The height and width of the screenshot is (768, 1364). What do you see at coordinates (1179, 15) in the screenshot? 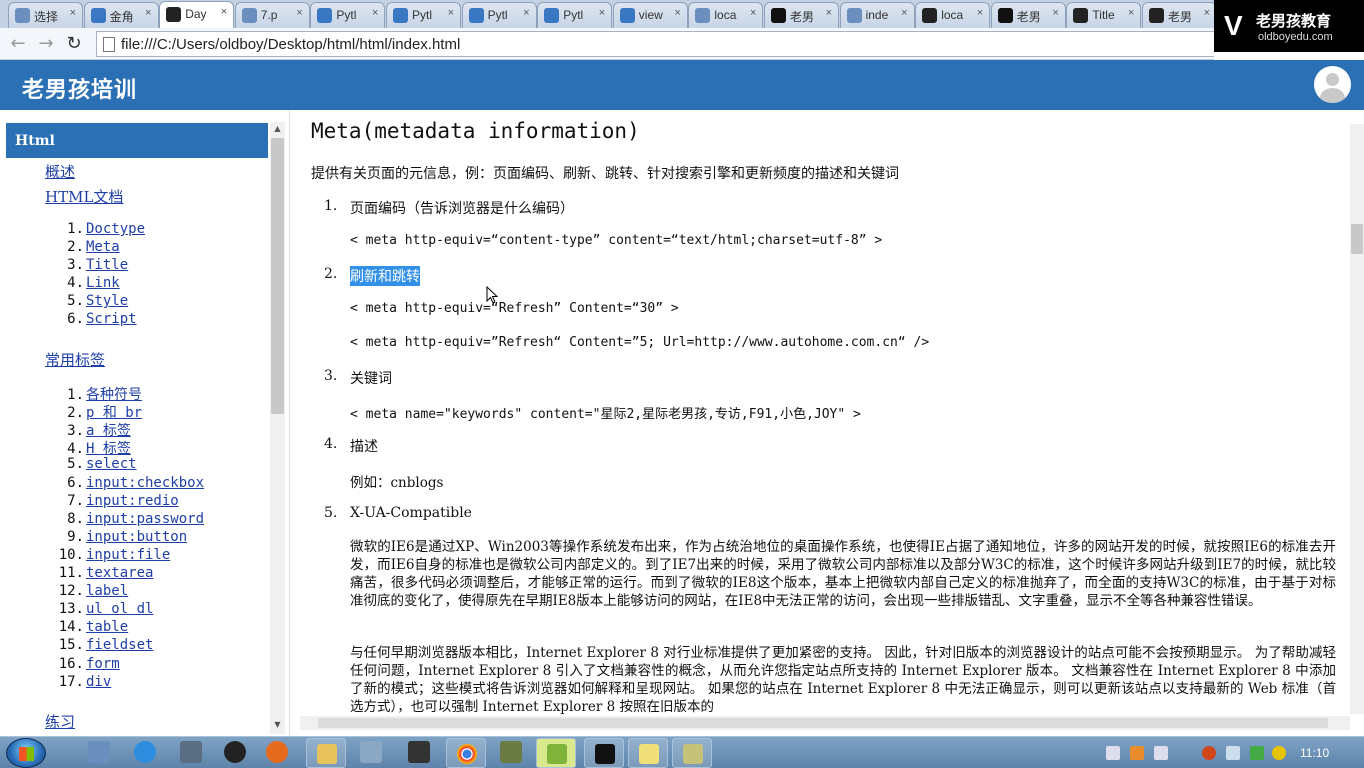
I see `tab-15: 老男 ×` at bounding box center [1179, 15].